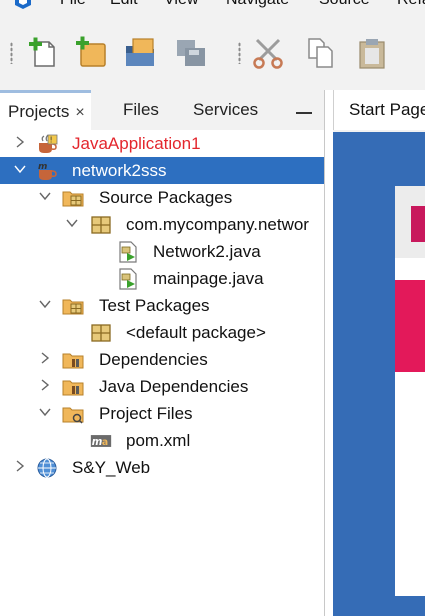  Describe the element at coordinates (47, 468) in the screenshot. I see `web-project-icon` at that location.